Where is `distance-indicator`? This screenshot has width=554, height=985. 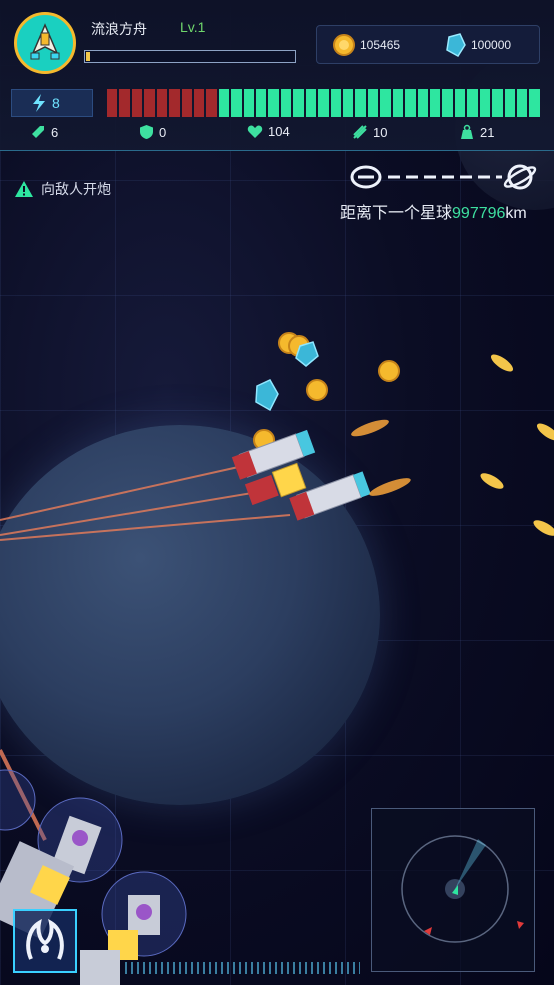 distance-indicator is located at coordinates (443, 177).